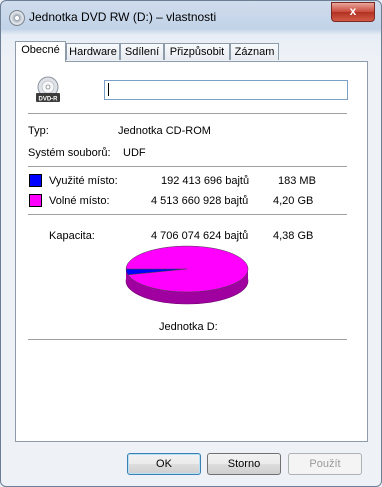  I want to click on disk-usage-pie-chart, so click(187, 275).